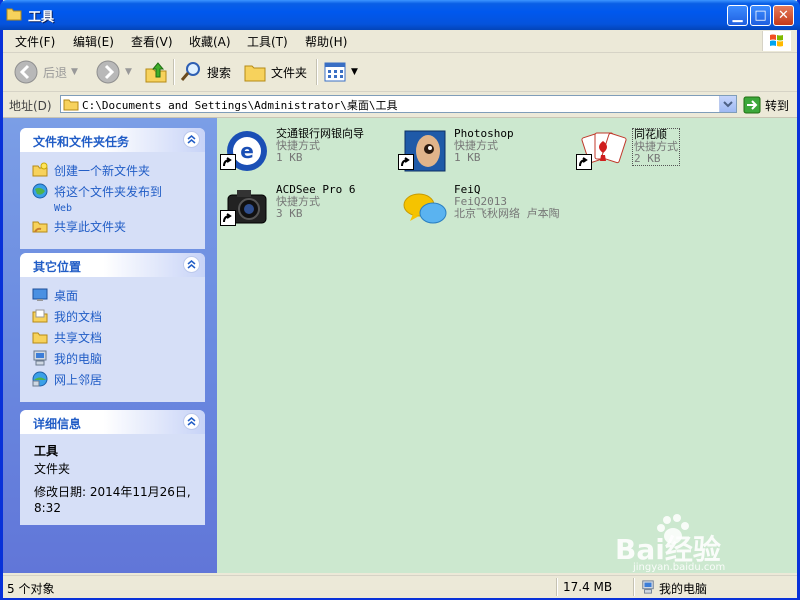 This screenshot has width=800, height=600. I want to click on places-panel-header: 其它位置, so click(112, 265).